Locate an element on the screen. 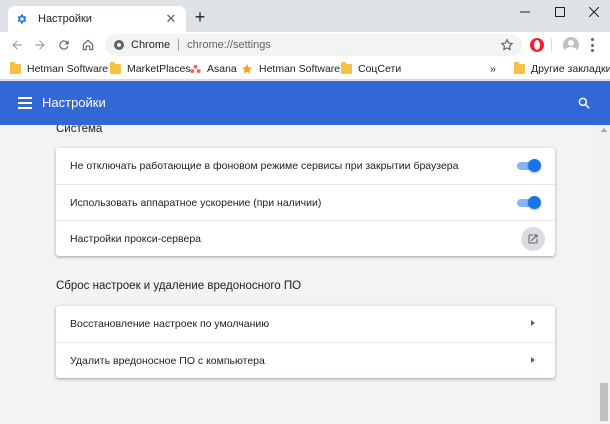 This screenshot has width=610, height=424. address-separator is located at coordinates (179, 45).